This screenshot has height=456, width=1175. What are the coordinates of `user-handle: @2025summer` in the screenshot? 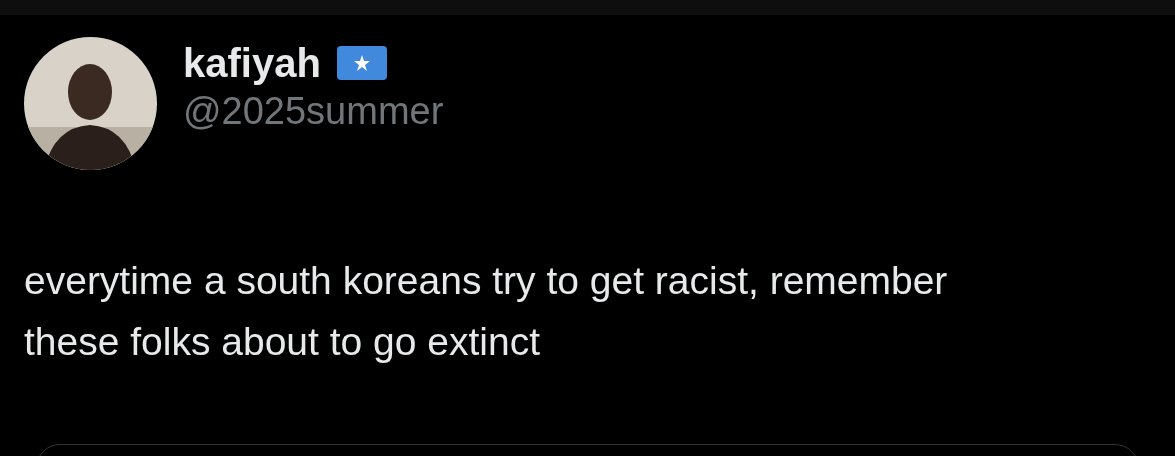 It's located at (313, 111).